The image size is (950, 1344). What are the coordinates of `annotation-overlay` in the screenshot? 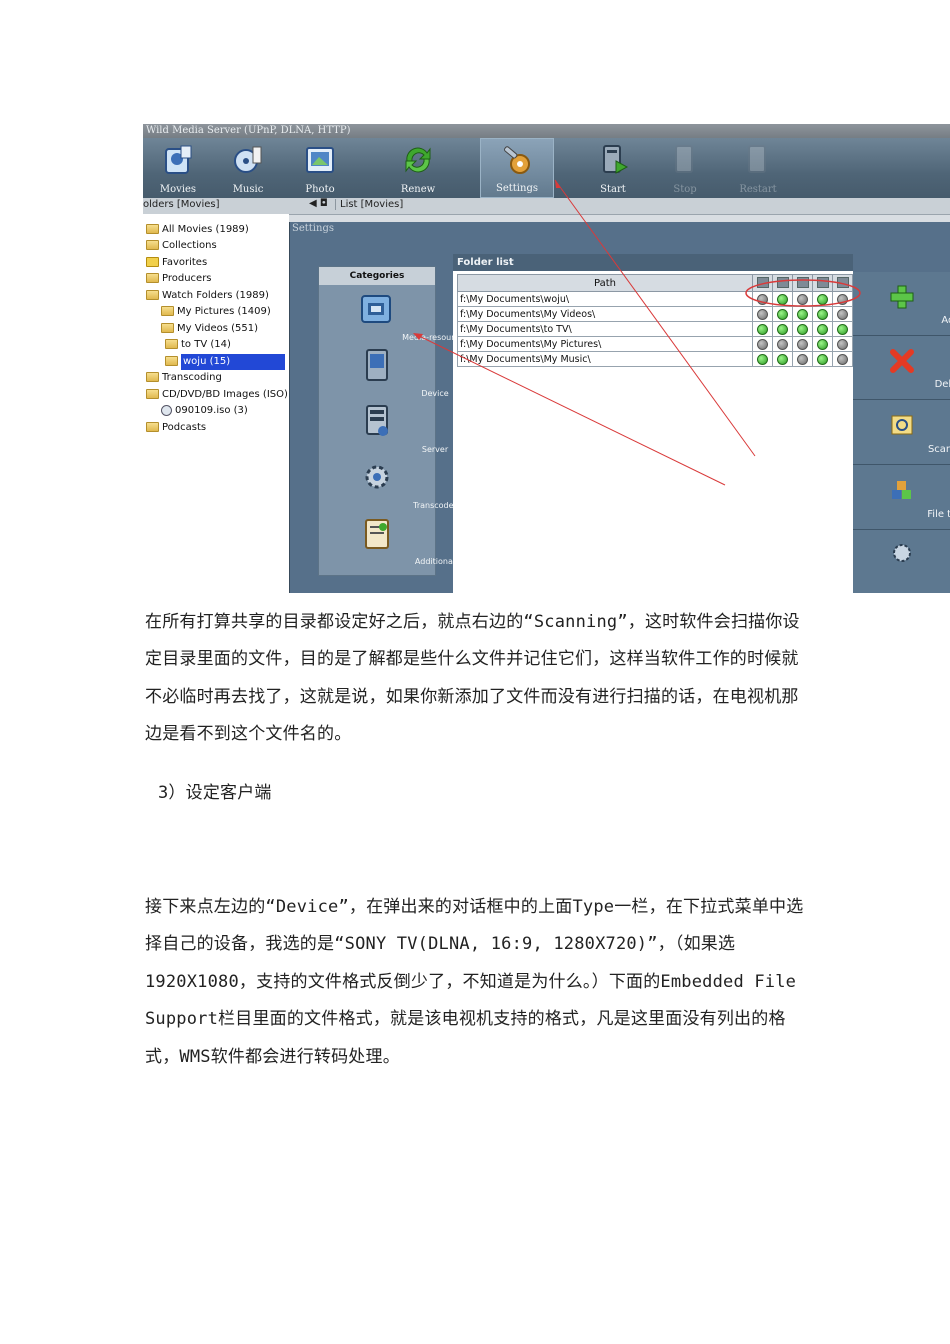 It's located at (637, 332).